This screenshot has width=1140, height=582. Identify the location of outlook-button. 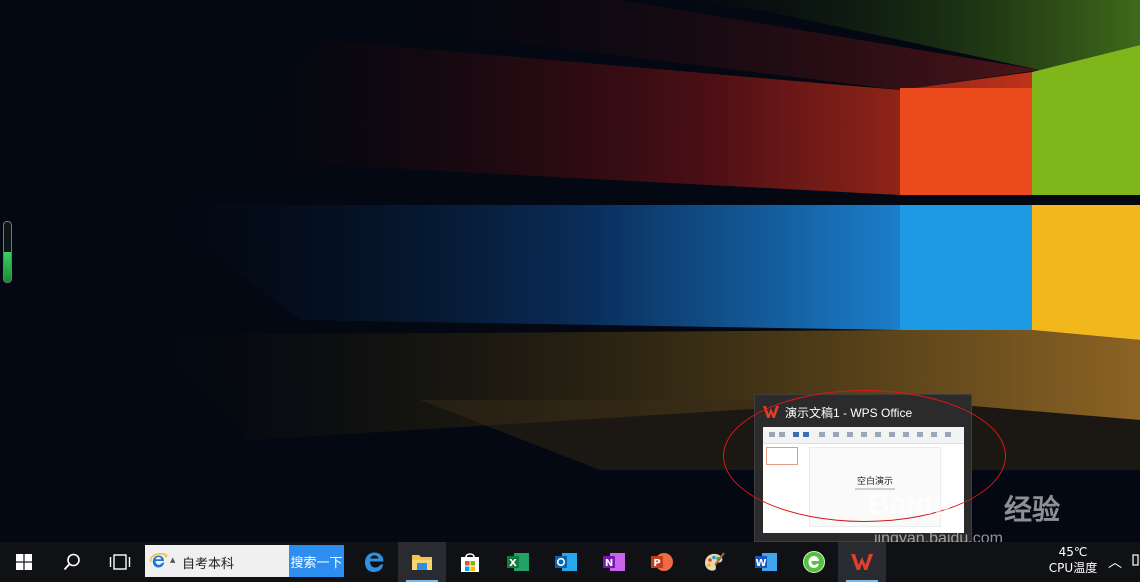
(566, 562).